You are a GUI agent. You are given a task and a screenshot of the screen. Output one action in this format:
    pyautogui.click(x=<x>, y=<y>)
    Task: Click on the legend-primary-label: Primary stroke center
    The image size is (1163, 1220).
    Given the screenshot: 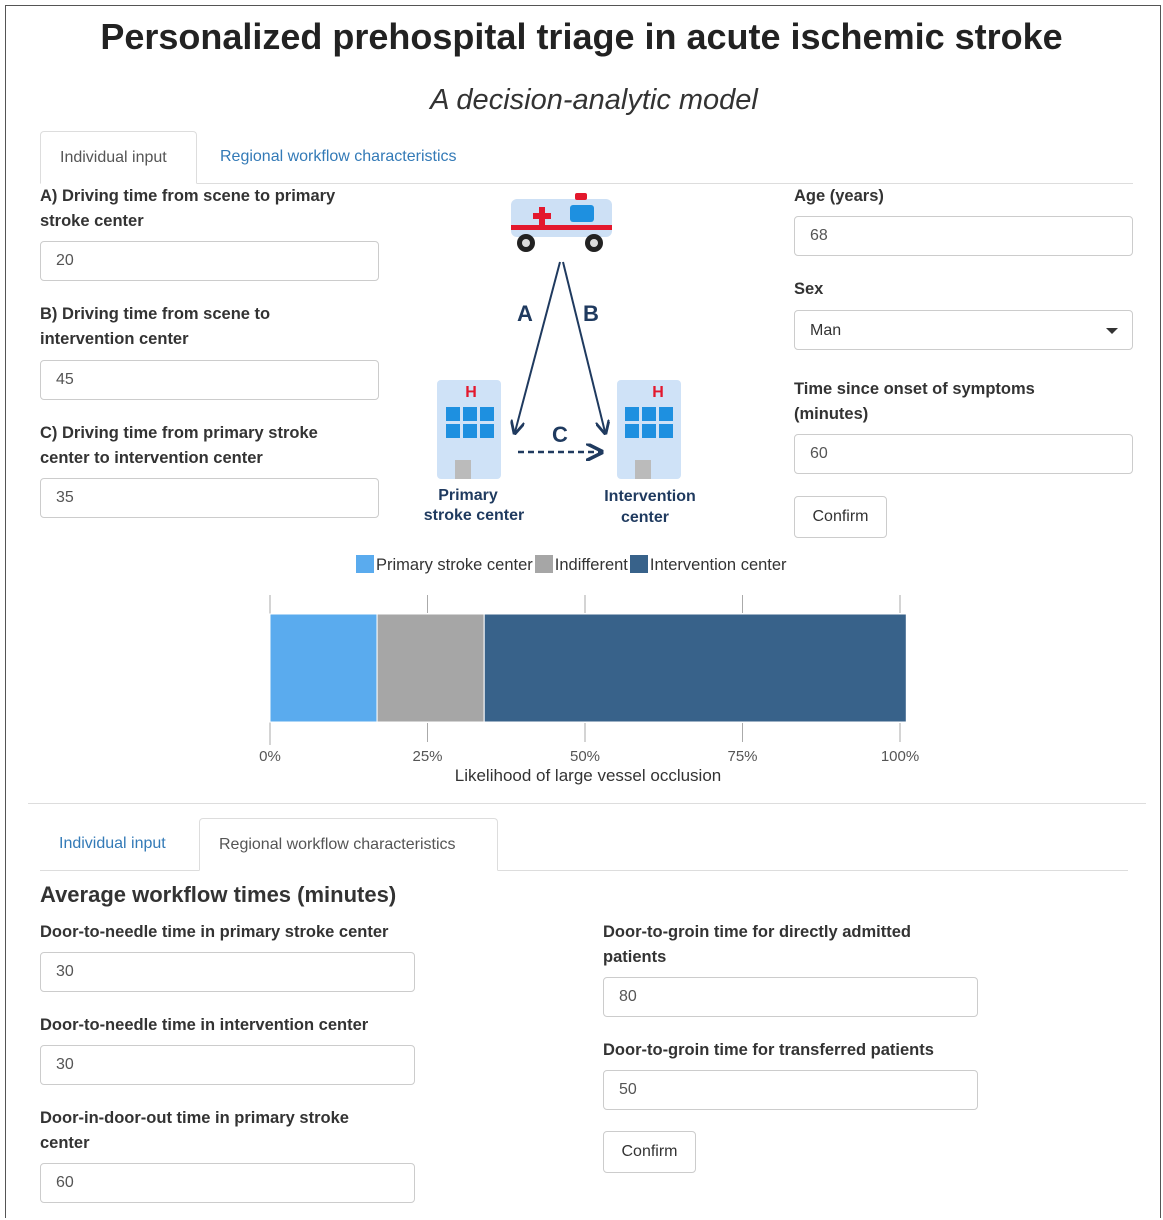 What is the action you would take?
    pyautogui.click(x=454, y=565)
    